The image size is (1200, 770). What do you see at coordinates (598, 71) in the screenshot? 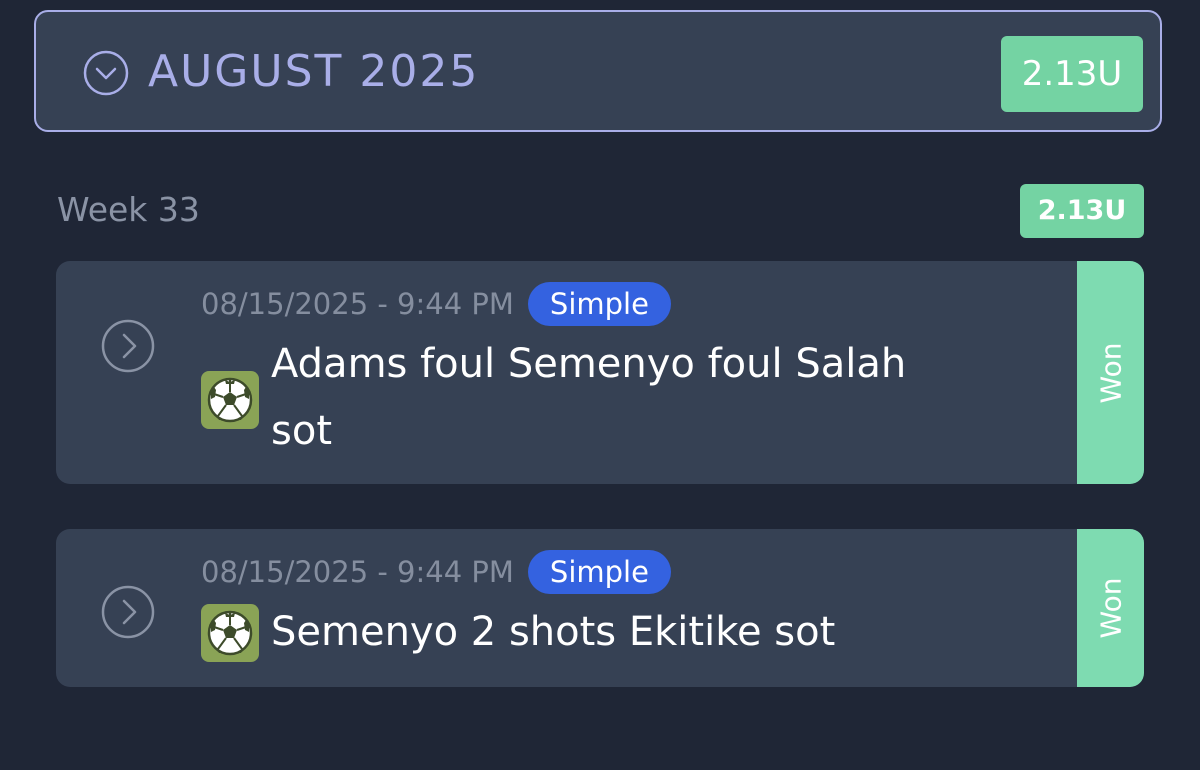
I see `month-header: AUGUST 2025 2.13U` at bounding box center [598, 71].